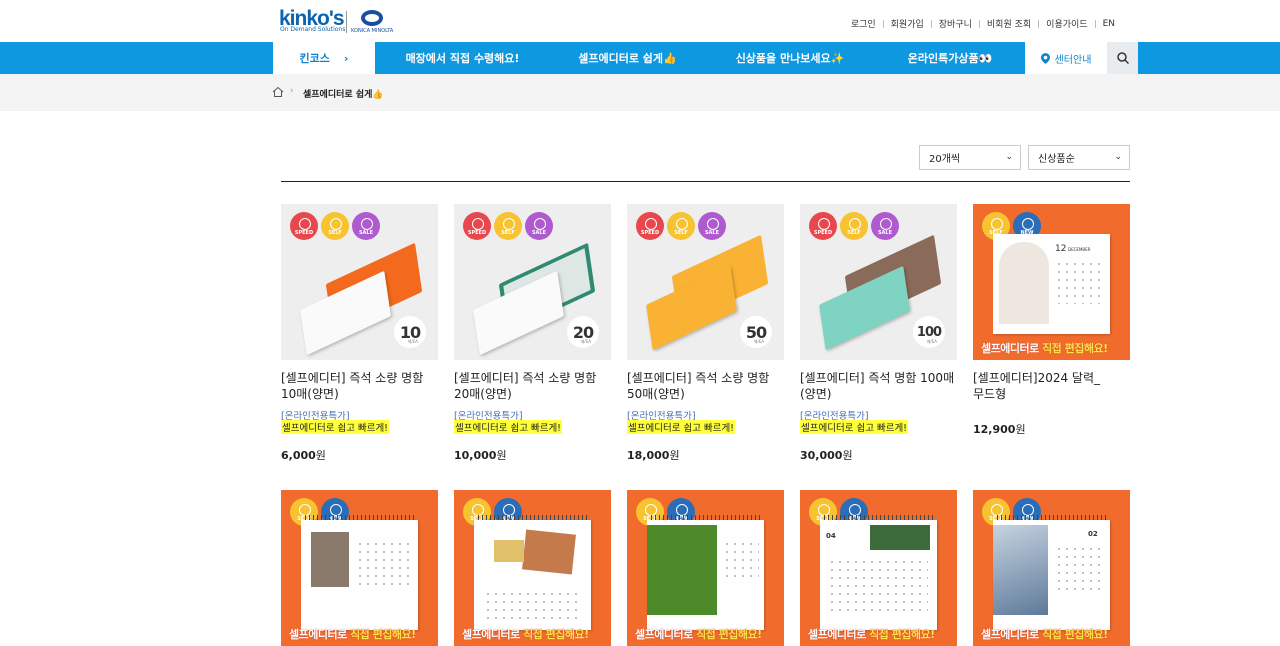  What do you see at coordinates (359, 282) in the screenshot?
I see `product-thumbnail: SPEED SELF SALE 10 매/EA` at bounding box center [359, 282].